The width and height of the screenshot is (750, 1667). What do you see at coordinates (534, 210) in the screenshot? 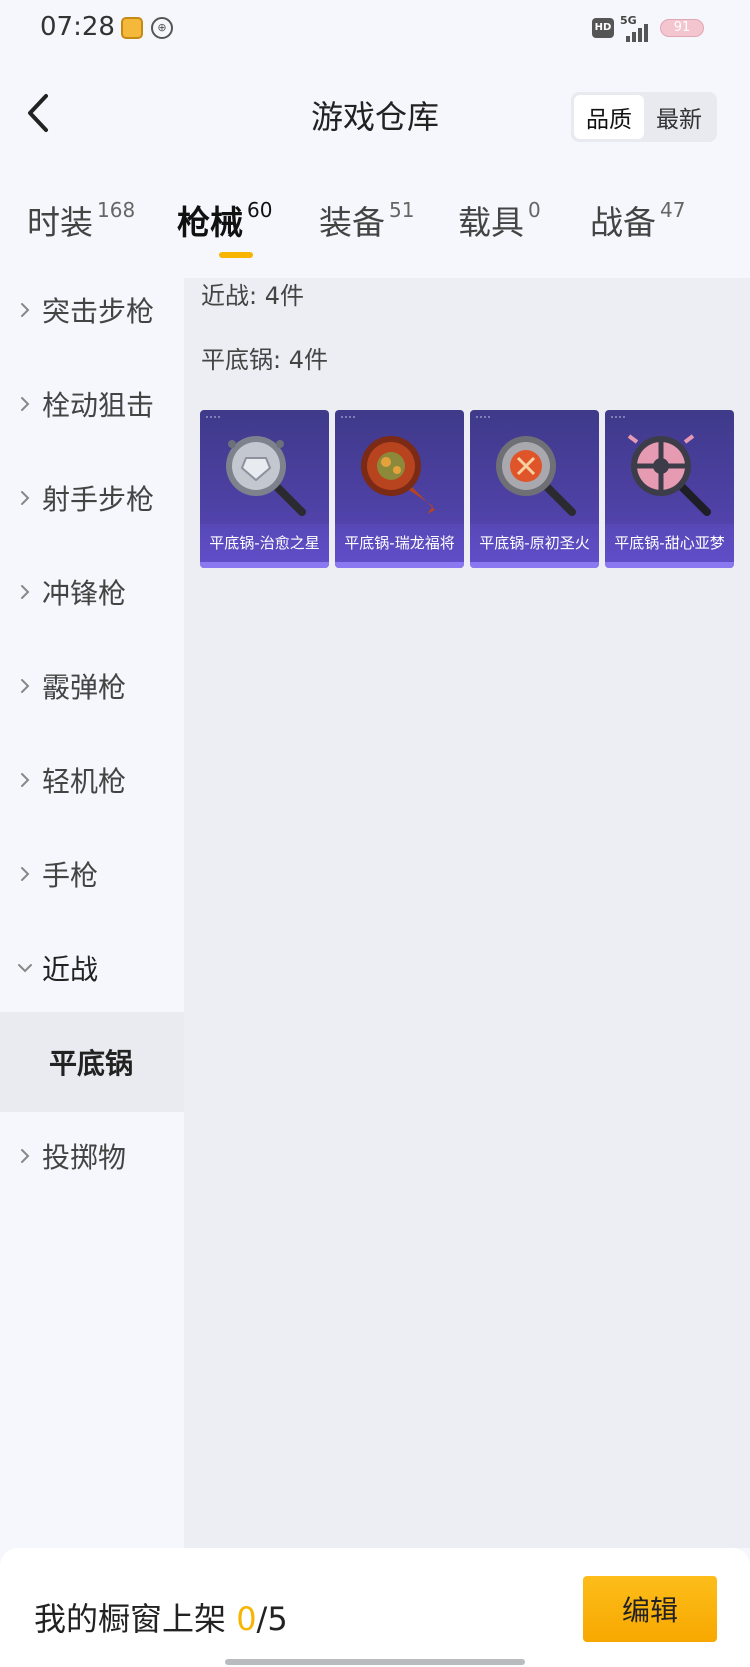
I see `tab-count: 0` at bounding box center [534, 210].